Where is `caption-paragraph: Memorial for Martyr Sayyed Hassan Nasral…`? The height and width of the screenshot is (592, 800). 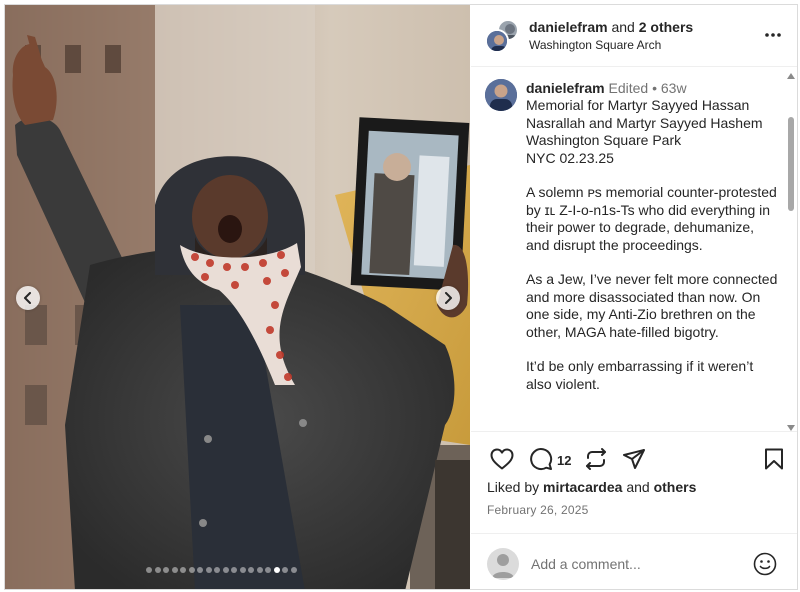 caption-paragraph: Memorial for Martyr Sayyed Hassan Nasral… is located at coordinates (644, 131).